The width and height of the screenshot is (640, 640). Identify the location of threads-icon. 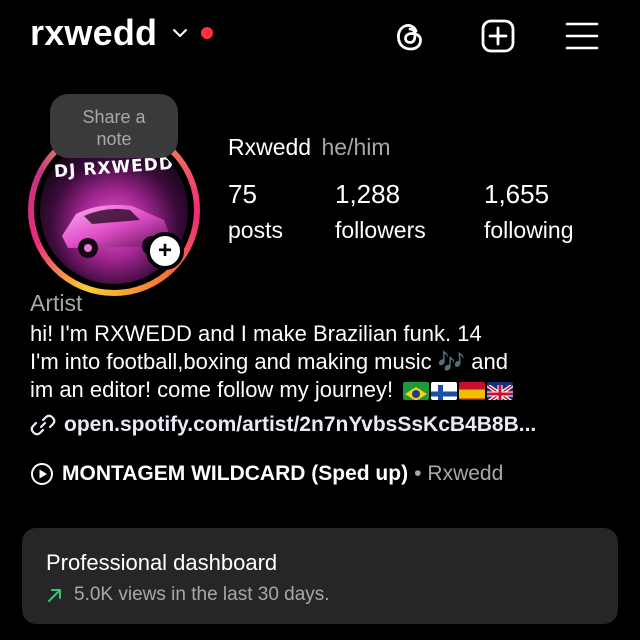
(409, 37).